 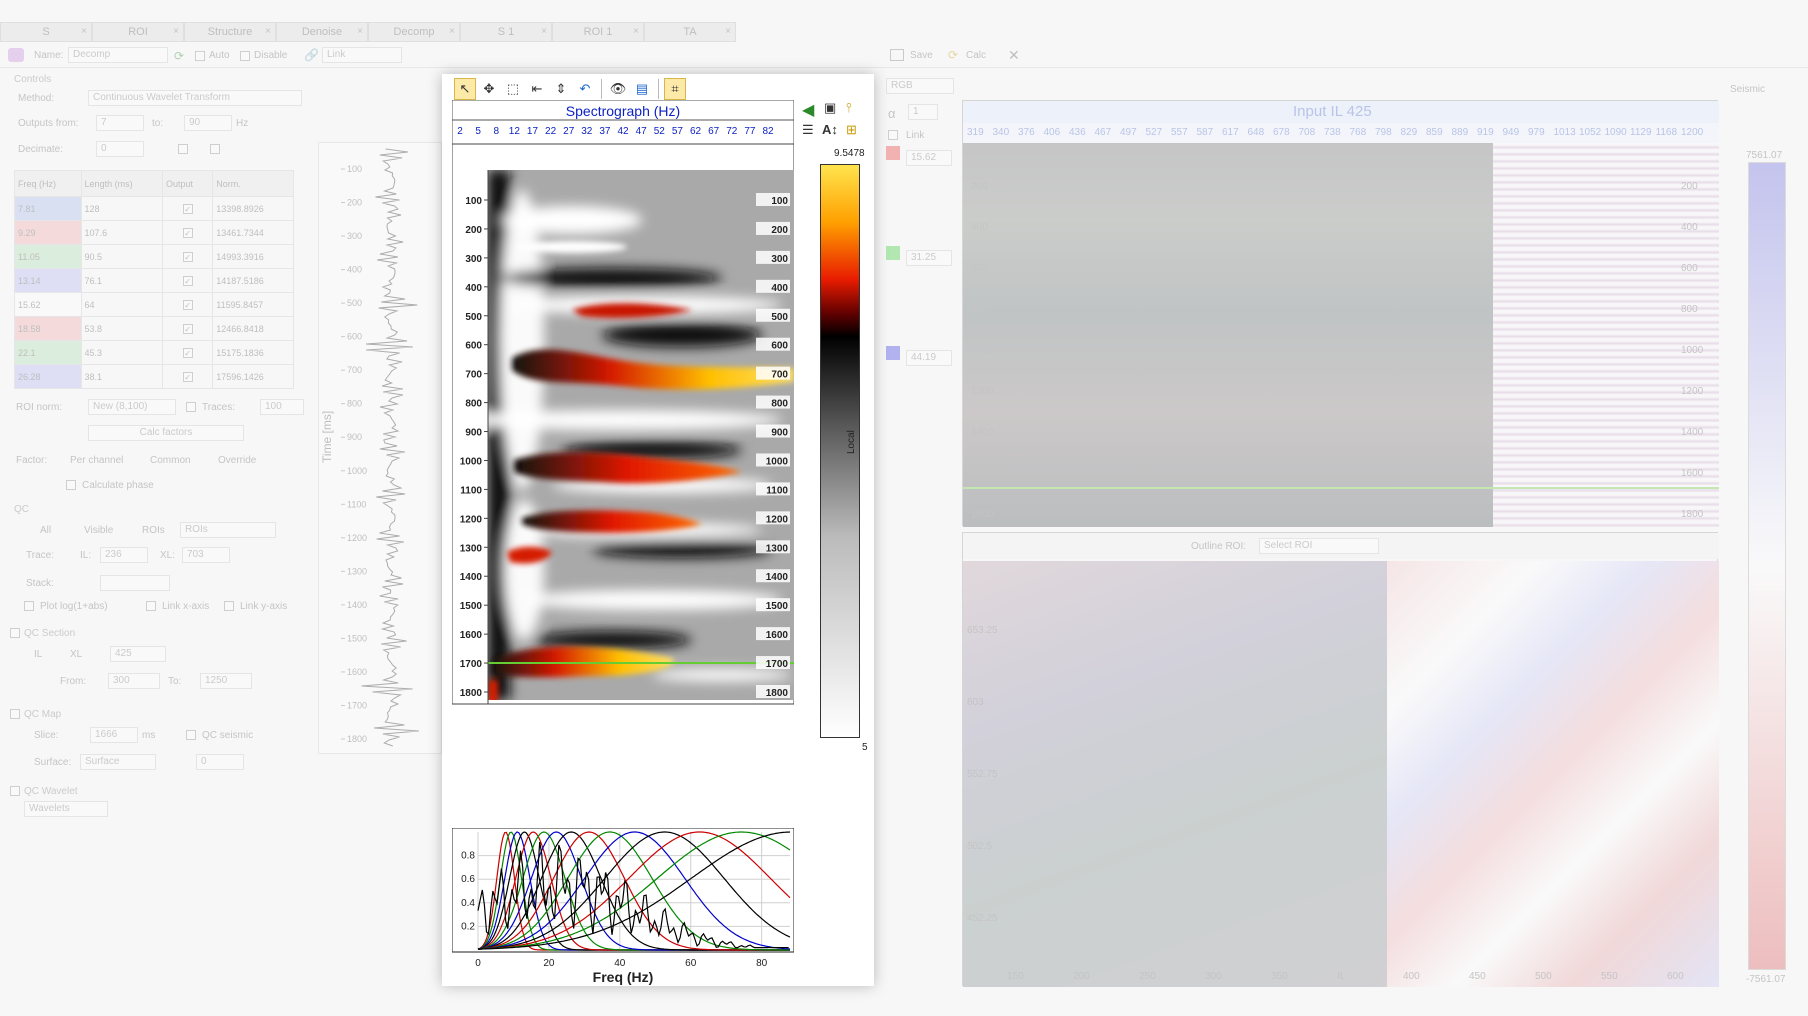 What do you see at coordinates (311, 55) in the screenshot?
I see `link-icon: 🔗` at bounding box center [311, 55].